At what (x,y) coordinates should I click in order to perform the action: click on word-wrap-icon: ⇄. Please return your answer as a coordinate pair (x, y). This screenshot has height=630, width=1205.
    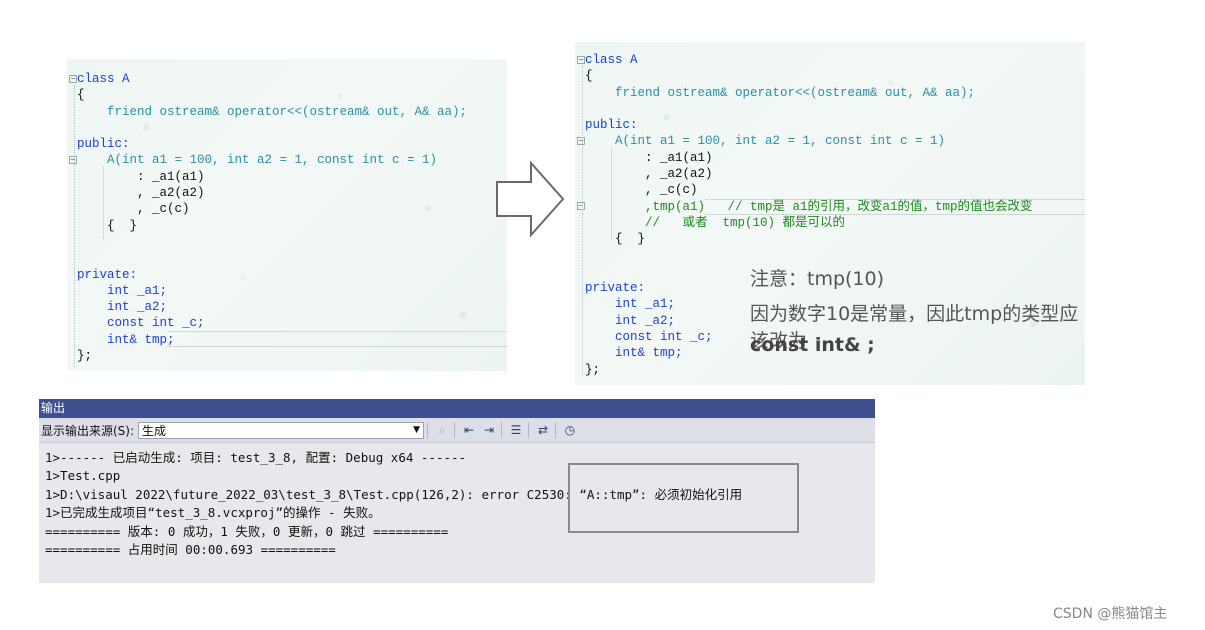
    Looking at the image, I should click on (543, 430).